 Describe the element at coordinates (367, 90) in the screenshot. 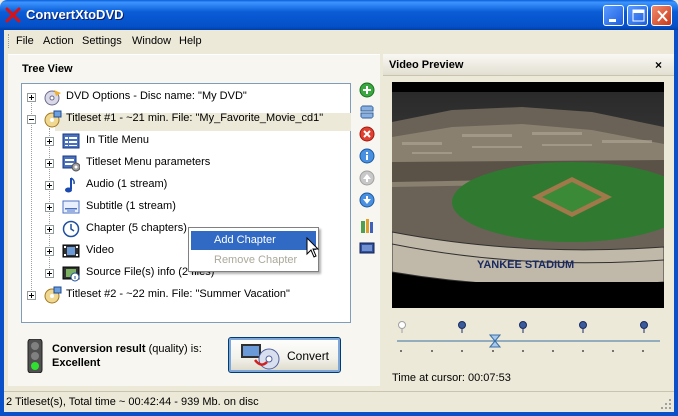

I see `add-icon` at that location.